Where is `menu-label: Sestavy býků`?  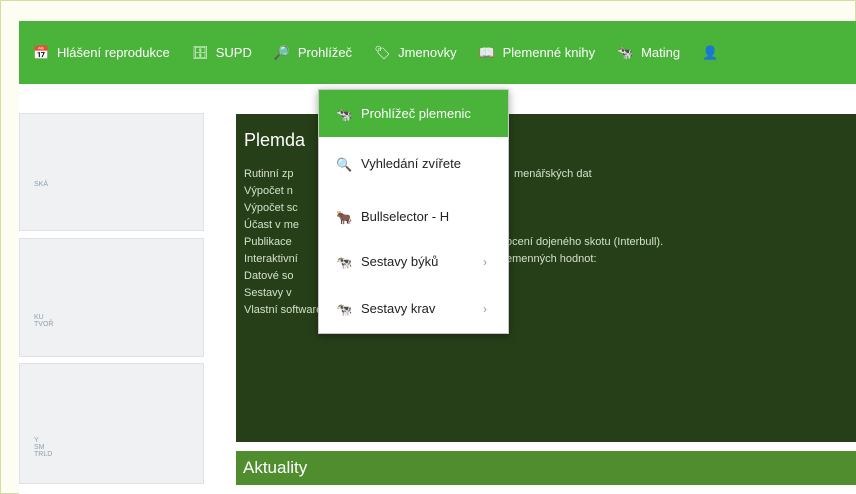
menu-label: Sestavy býků is located at coordinates (400, 261).